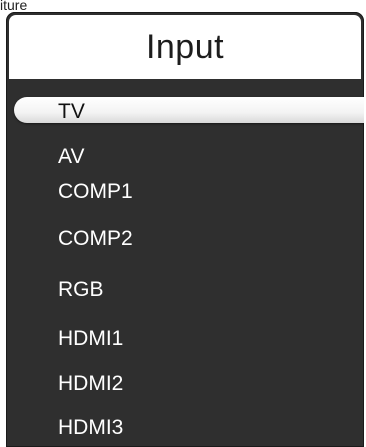  What do you see at coordinates (71, 111) in the screenshot?
I see `menu-item-label: TV` at bounding box center [71, 111].